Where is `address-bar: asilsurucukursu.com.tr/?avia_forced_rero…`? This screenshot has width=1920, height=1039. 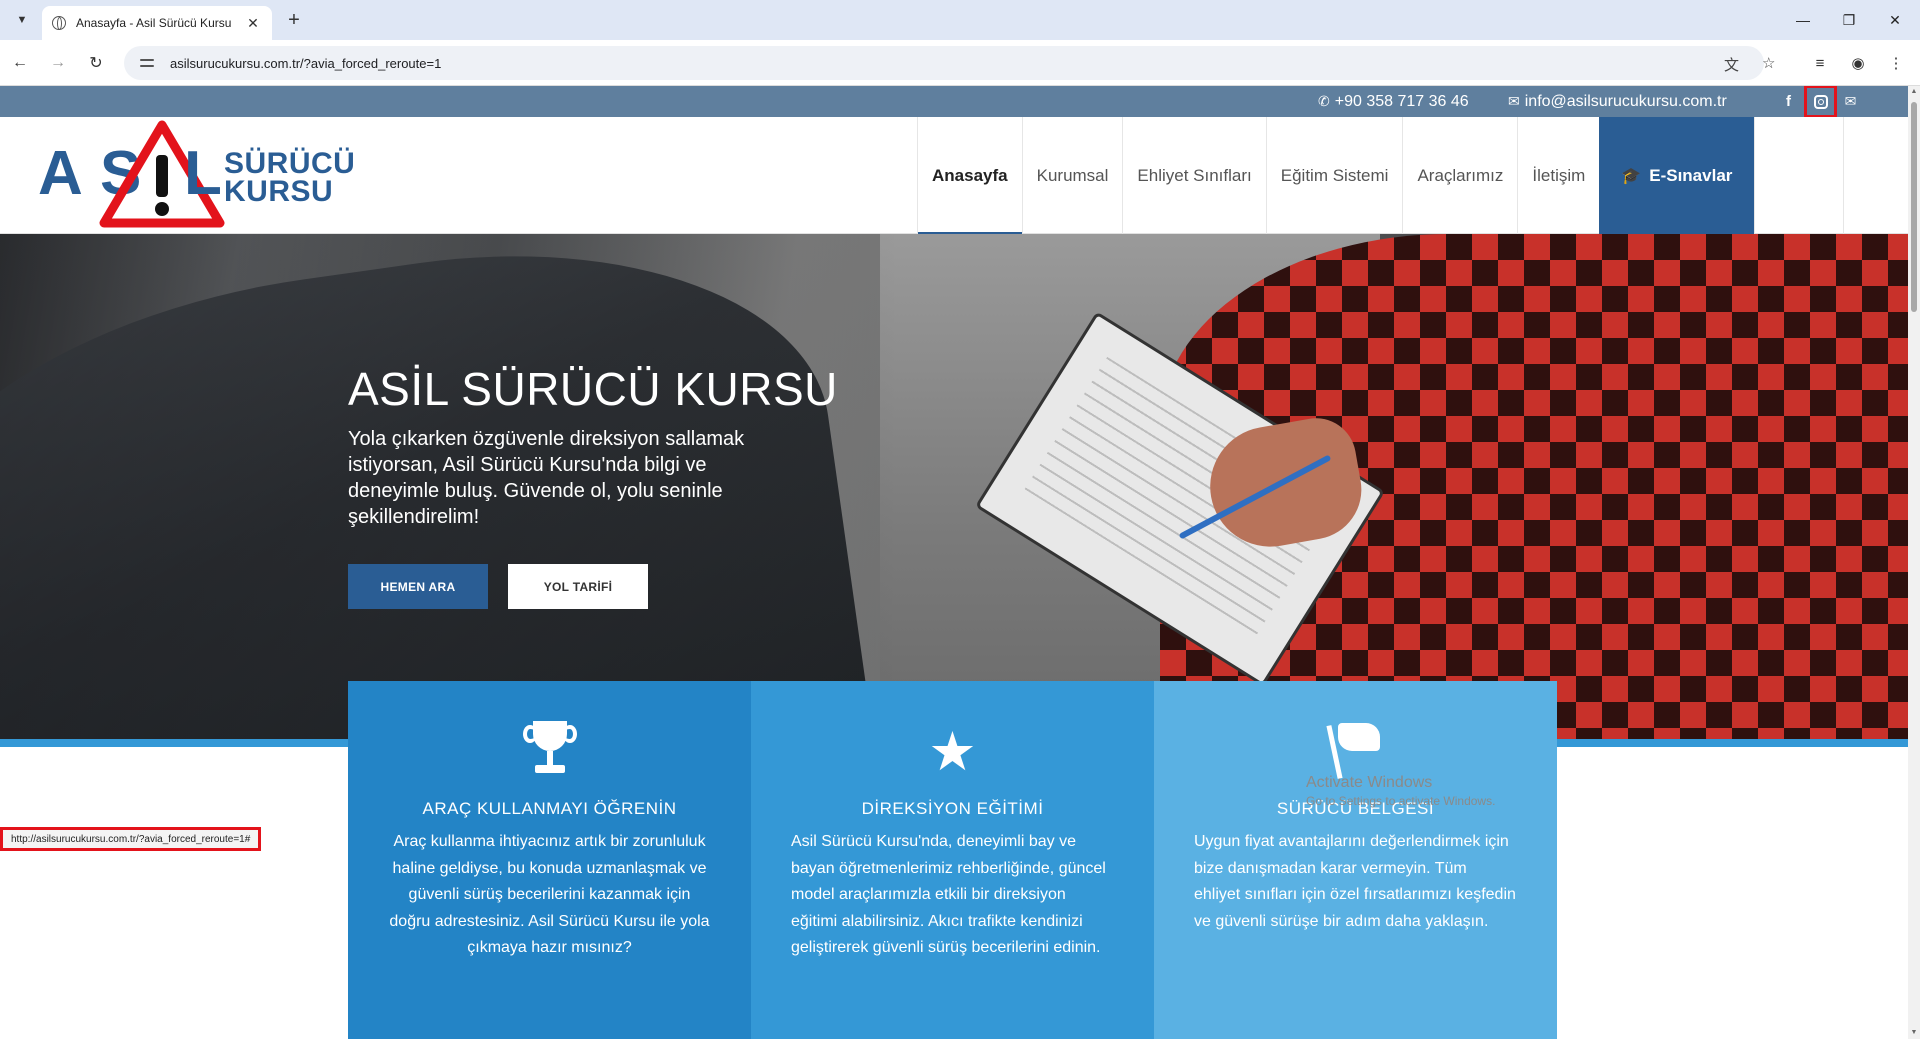 address-bar: asilsurucukursu.com.tr/?avia_forced_rero… is located at coordinates (949, 63).